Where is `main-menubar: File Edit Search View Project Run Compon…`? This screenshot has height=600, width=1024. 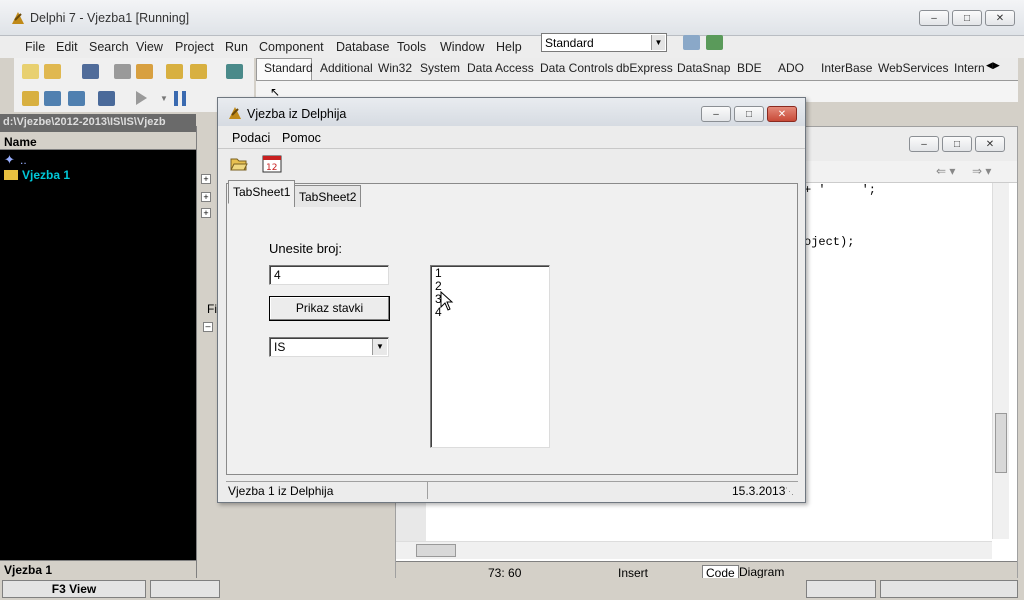
main-menubar: File Edit Search View Project Run Compon… is located at coordinates (512, 47).